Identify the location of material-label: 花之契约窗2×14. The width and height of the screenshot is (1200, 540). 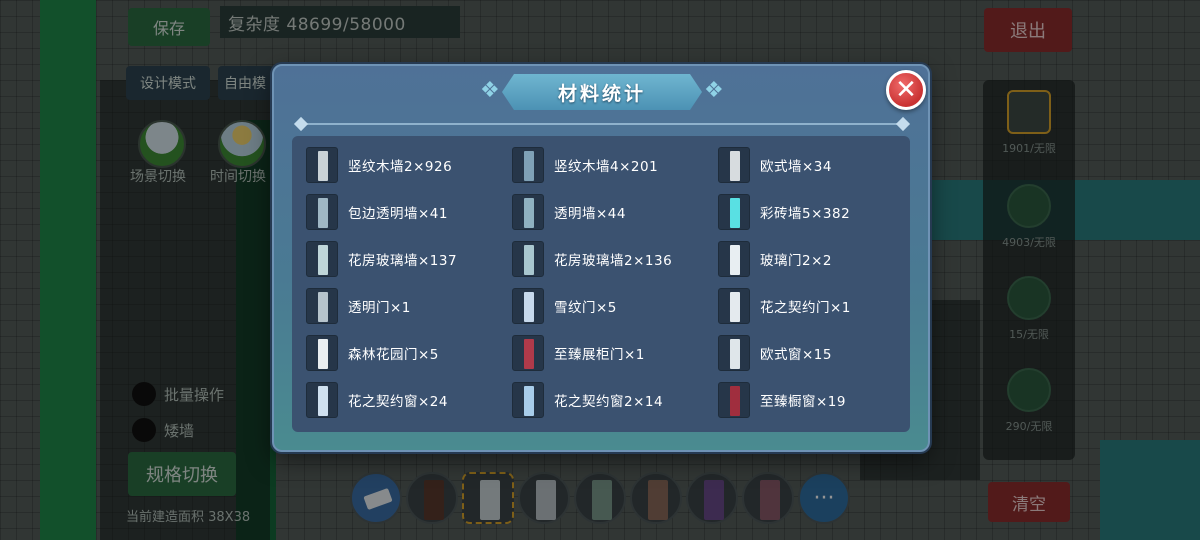
(609, 401).